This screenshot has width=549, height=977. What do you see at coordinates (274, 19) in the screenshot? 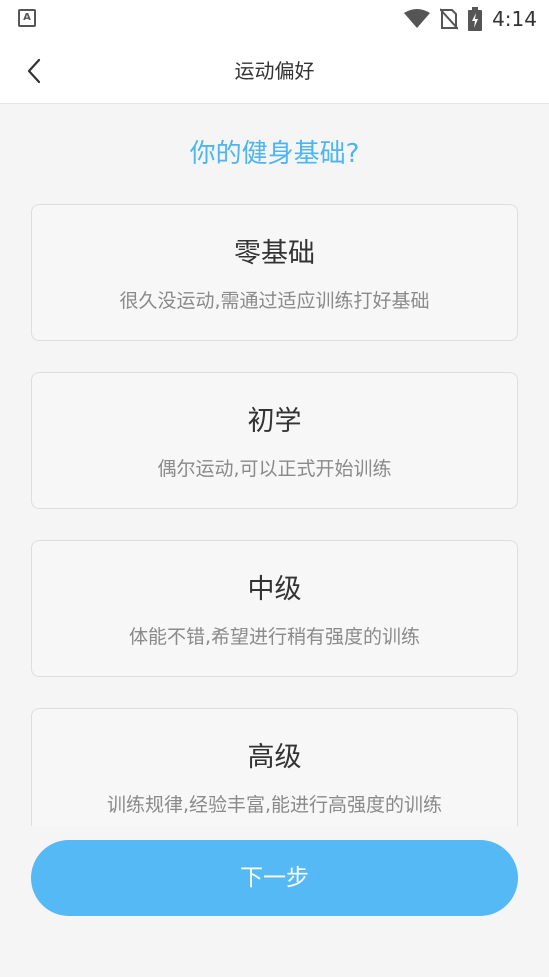
I see `status-bar: A 4:14` at bounding box center [274, 19].